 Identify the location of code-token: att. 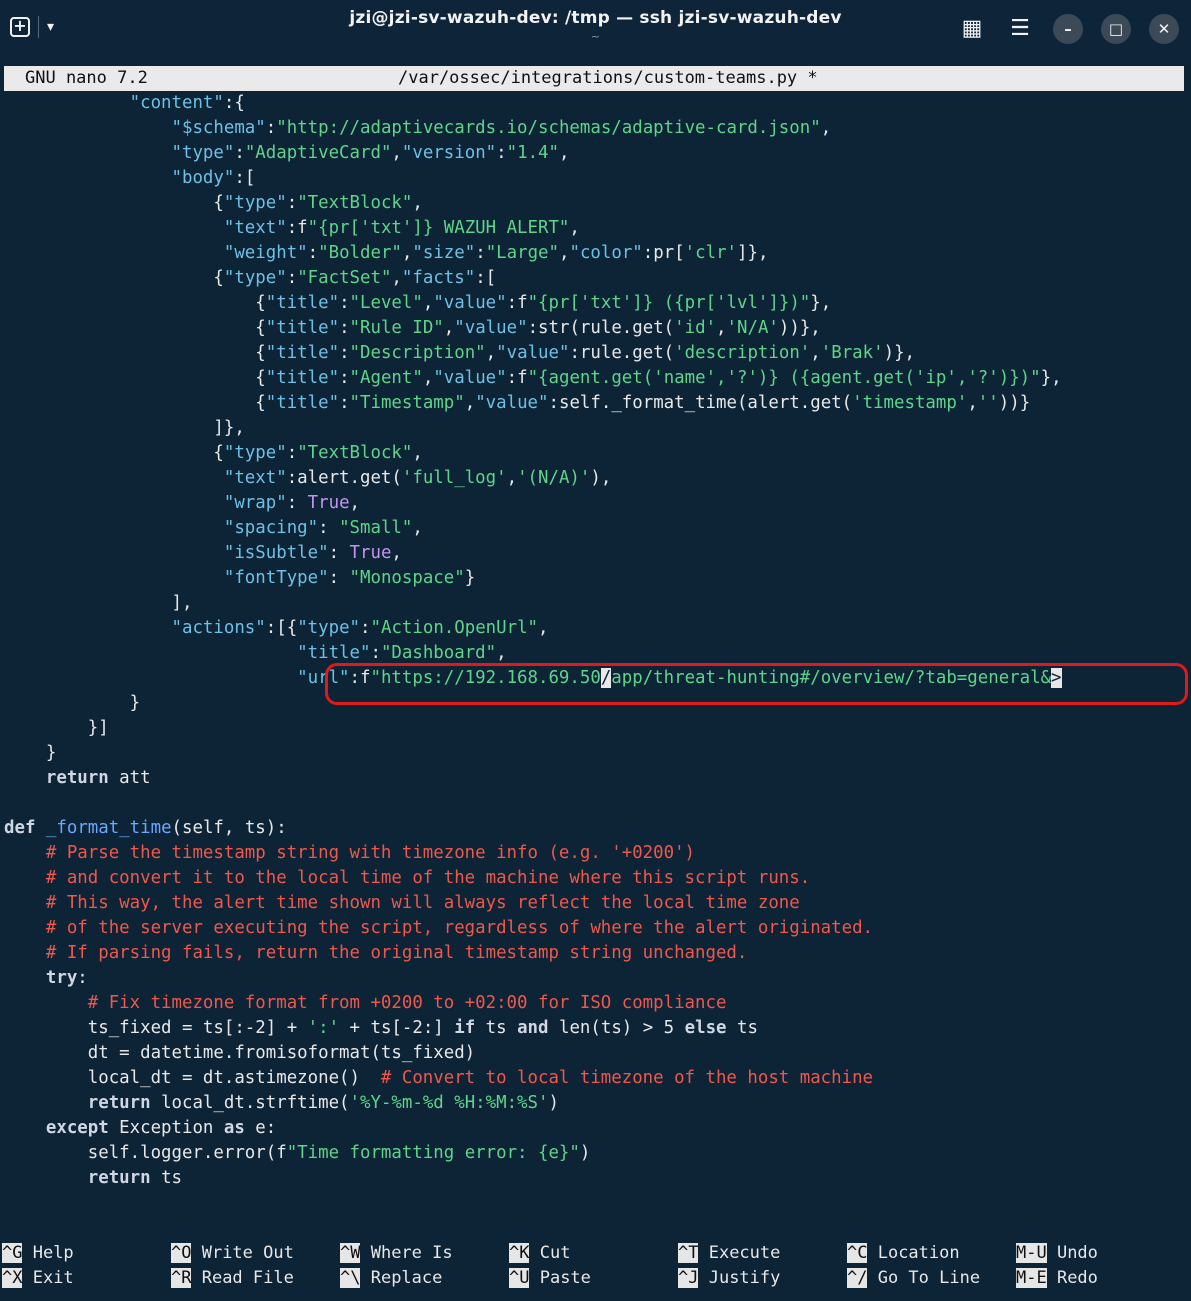
(129, 778).